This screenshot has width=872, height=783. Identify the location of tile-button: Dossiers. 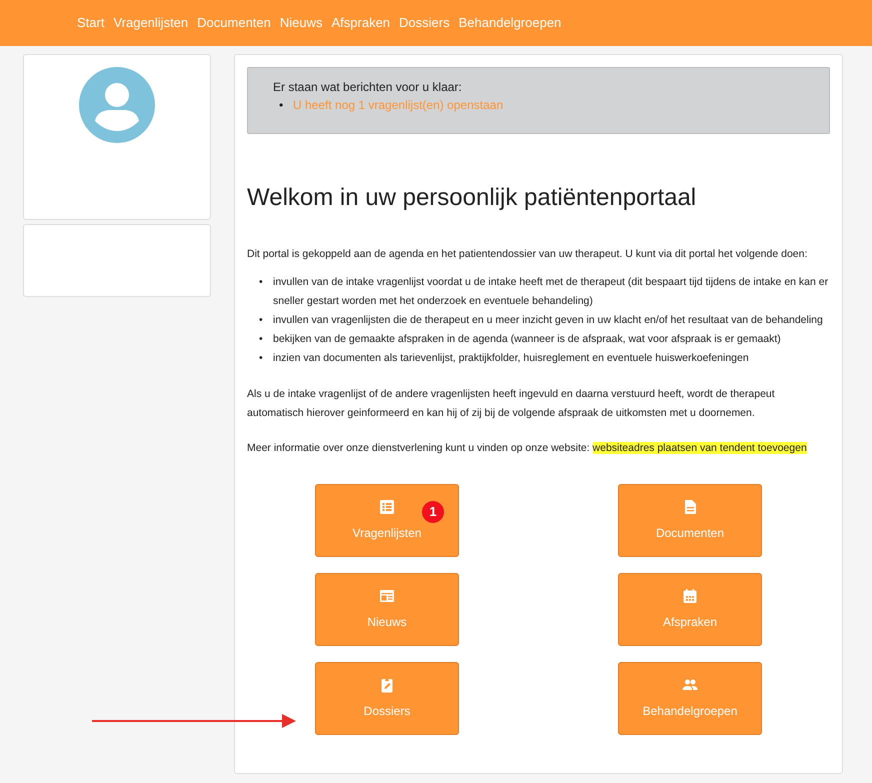
(387, 698).